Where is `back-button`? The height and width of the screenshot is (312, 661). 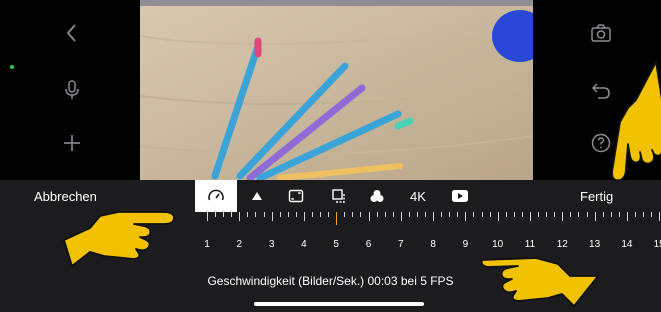 back-button is located at coordinates (72, 33).